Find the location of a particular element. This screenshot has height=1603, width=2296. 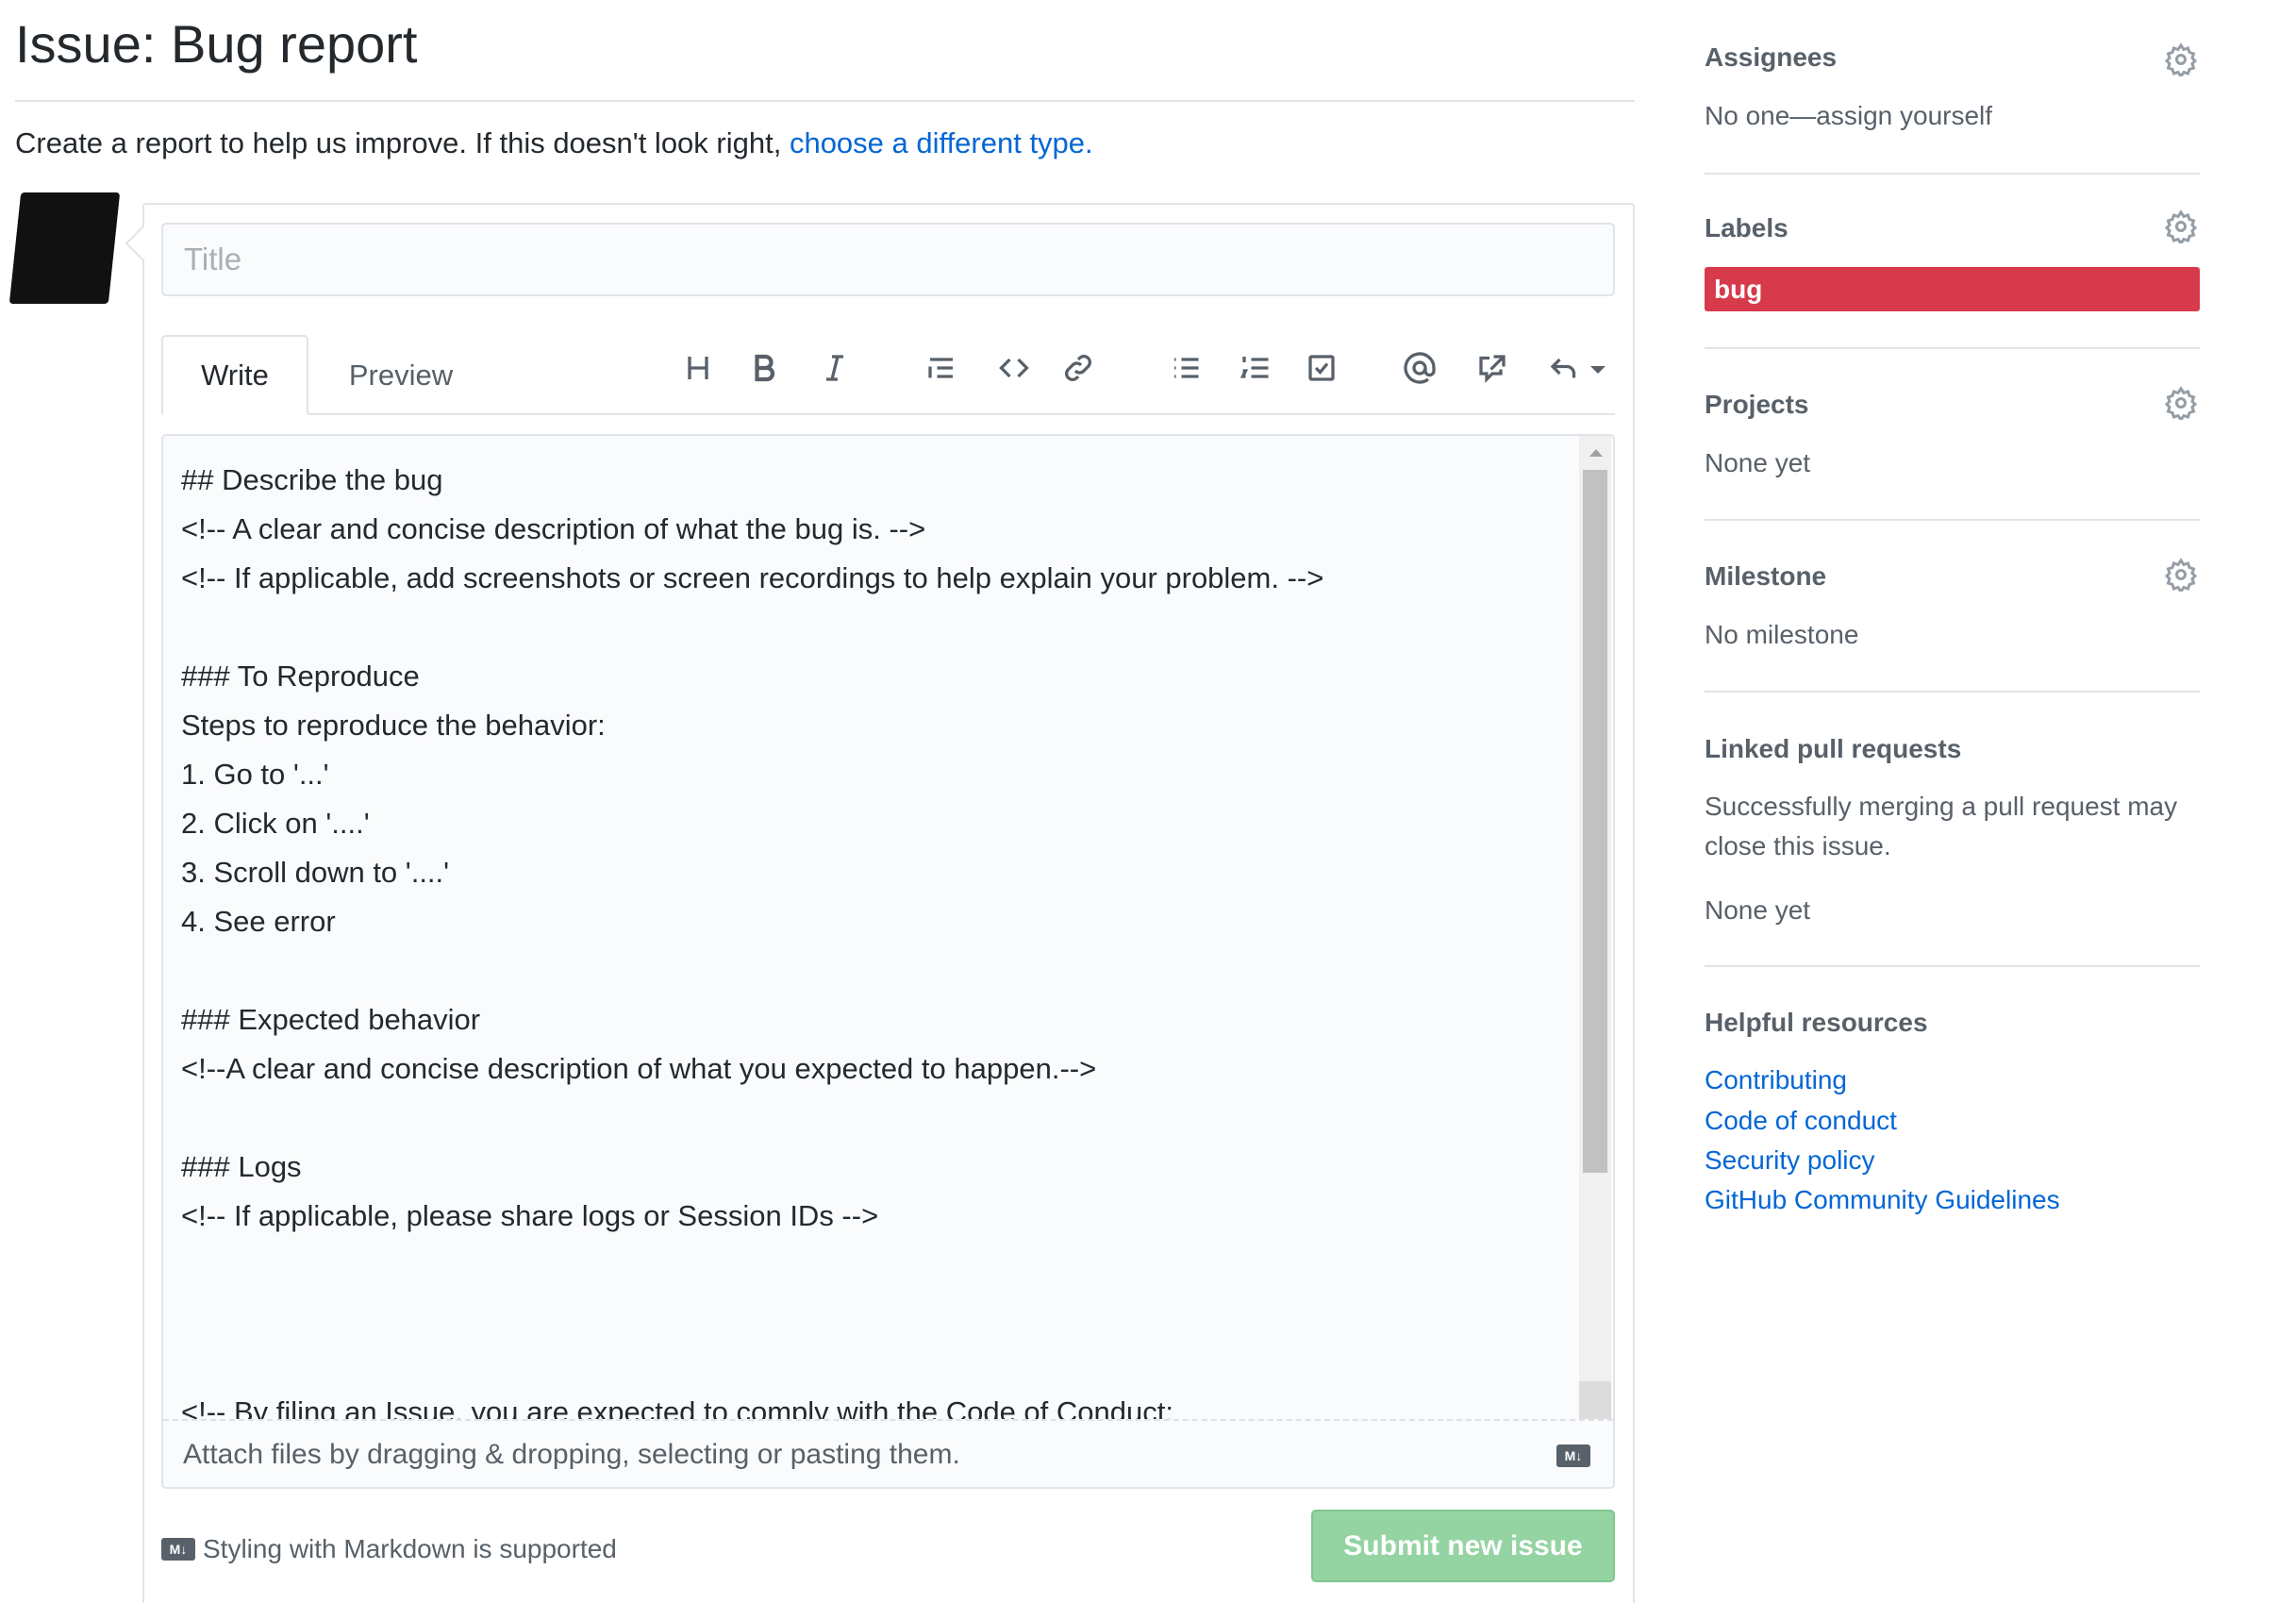

assignees-heading: Assignees is located at coordinates (1771, 57).